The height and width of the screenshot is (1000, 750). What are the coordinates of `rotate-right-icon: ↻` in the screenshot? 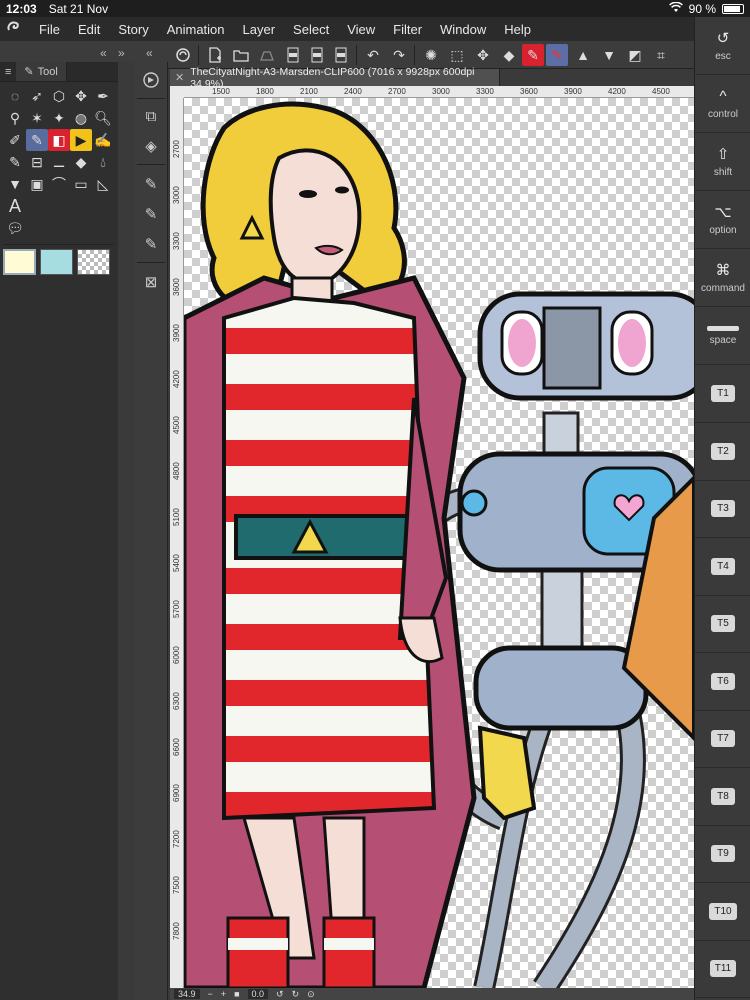 It's located at (296, 994).